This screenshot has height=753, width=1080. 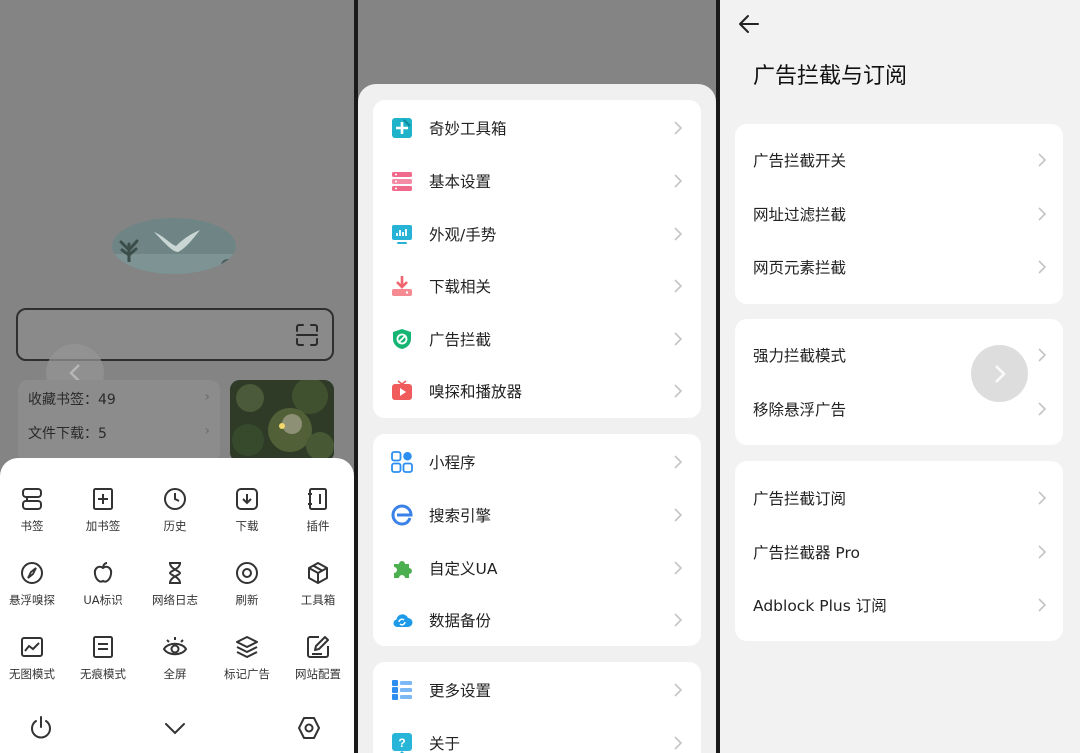 What do you see at coordinates (175, 600) in the screenshot?
I see `menu-item-label: 网络日志` at bounding box center [175, 600].